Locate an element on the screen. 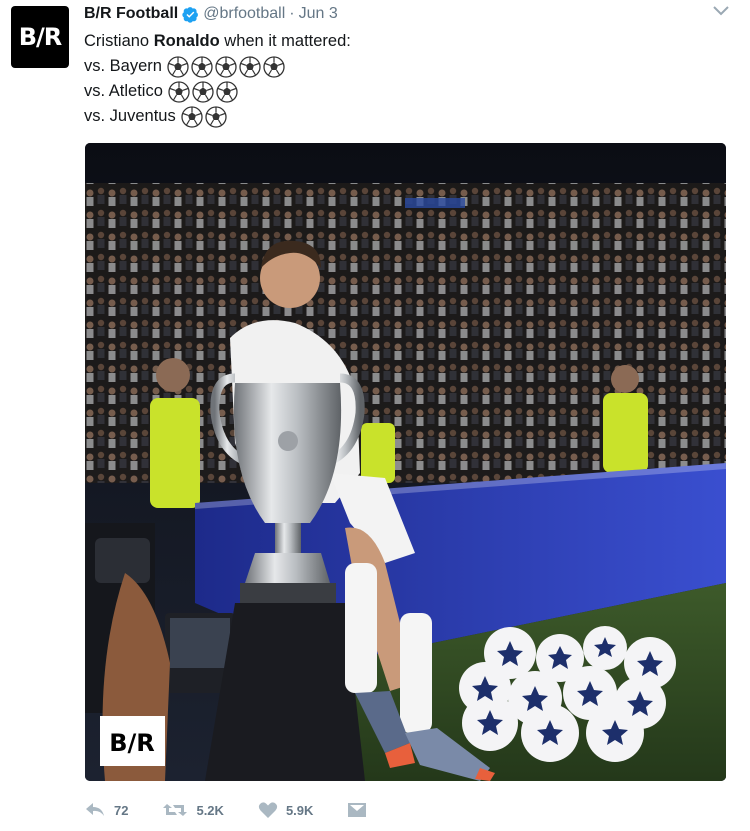 The height and width of the screenshot is (831, 750). author-avatar: B/R is located at coordinates (40, 37).